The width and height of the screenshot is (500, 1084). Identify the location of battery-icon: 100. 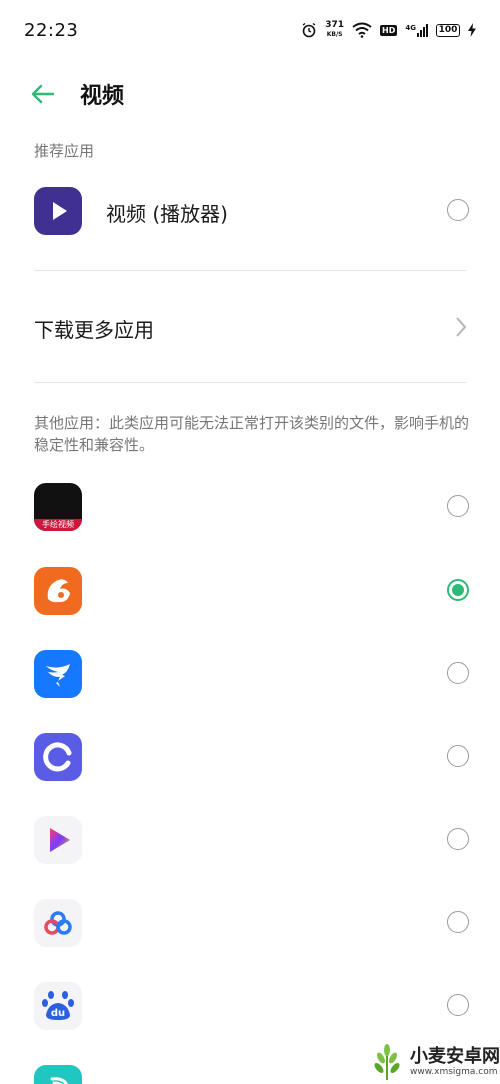
(448, 30).